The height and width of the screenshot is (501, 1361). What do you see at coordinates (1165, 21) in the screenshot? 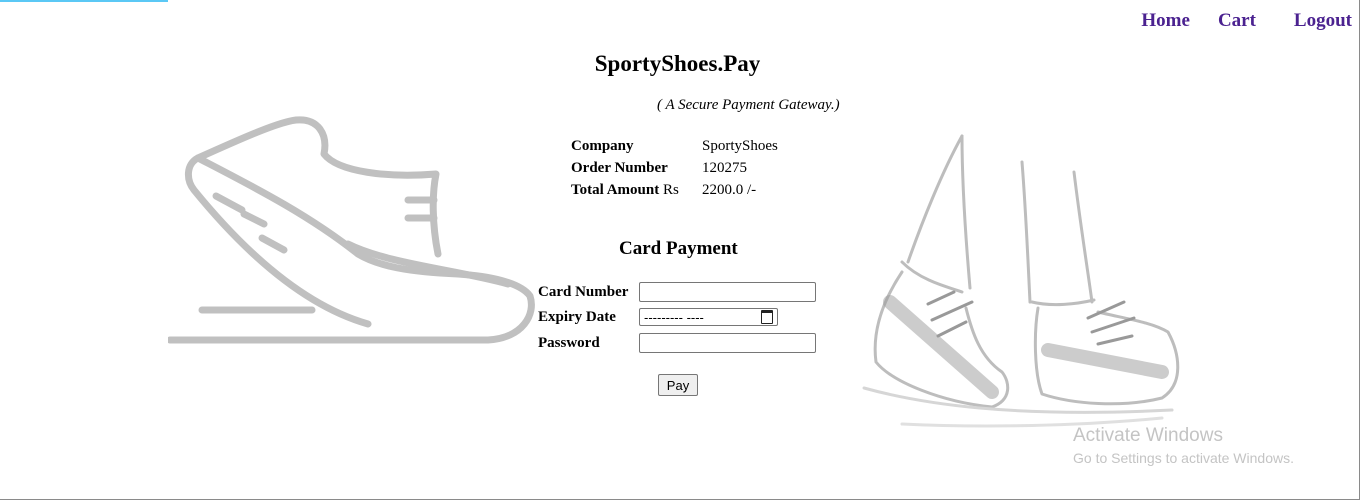
I see `nav-home-link: Home` at bounding box center [1165, 21].